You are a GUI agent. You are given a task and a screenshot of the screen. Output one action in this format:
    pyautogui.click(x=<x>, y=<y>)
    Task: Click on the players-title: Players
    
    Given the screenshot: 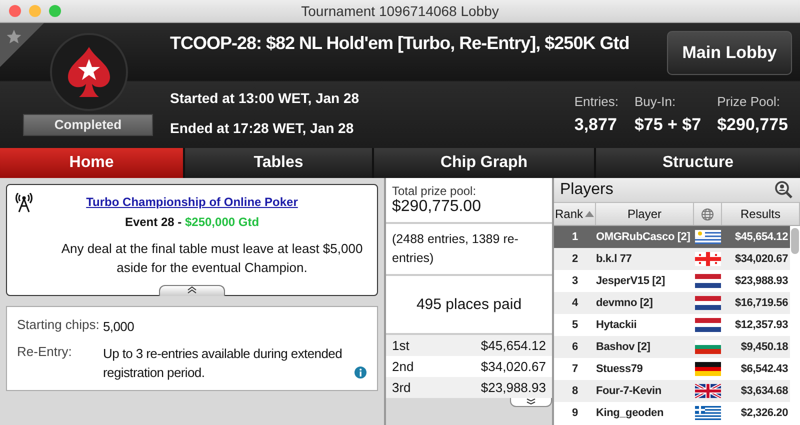 What is the action you would take?
    pyautogui.click(x=587, y=190)
    